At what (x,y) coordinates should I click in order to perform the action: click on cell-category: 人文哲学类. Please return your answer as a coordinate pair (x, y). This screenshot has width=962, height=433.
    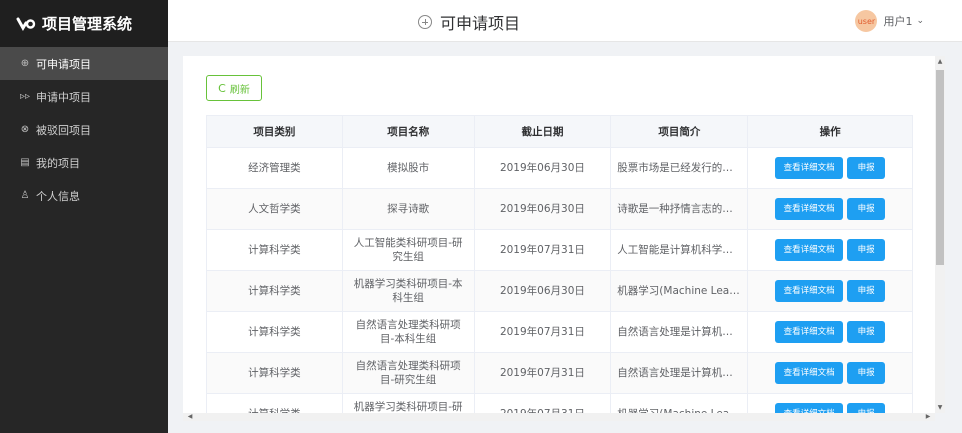
    Looking at the image, I should click on (275, 209).